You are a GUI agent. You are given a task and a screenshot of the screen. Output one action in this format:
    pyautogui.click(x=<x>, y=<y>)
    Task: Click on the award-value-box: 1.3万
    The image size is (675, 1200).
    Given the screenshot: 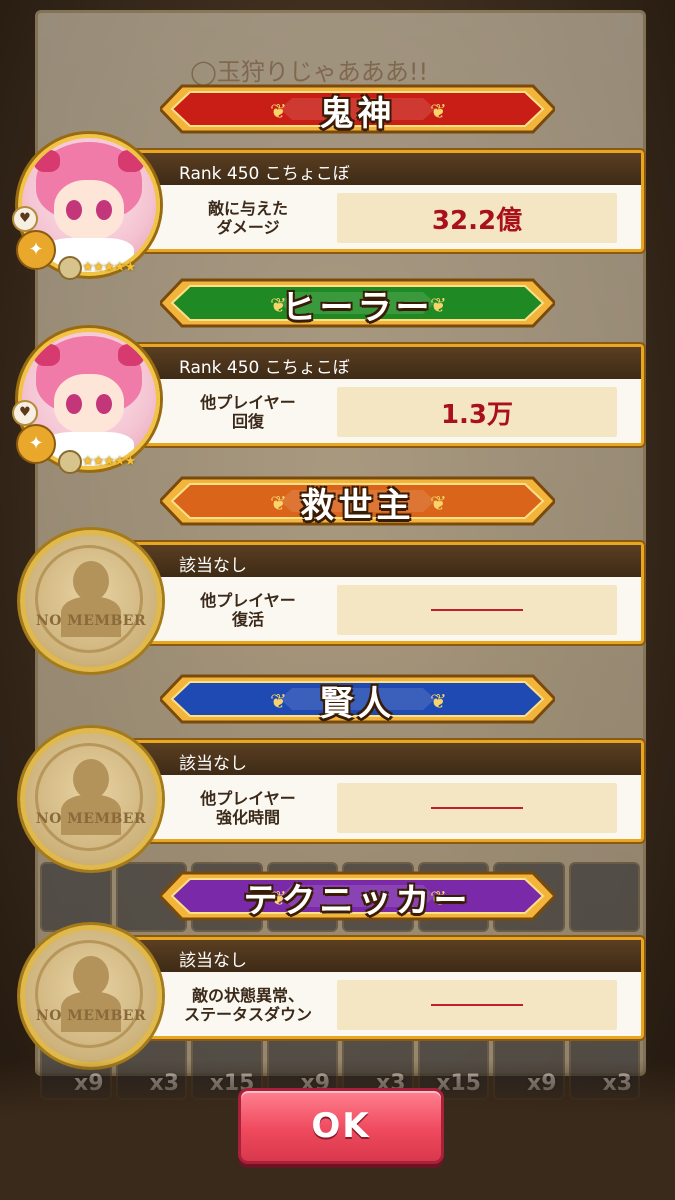 What is the action you would take?
    pyautogui.click(x=477, y=412)
    